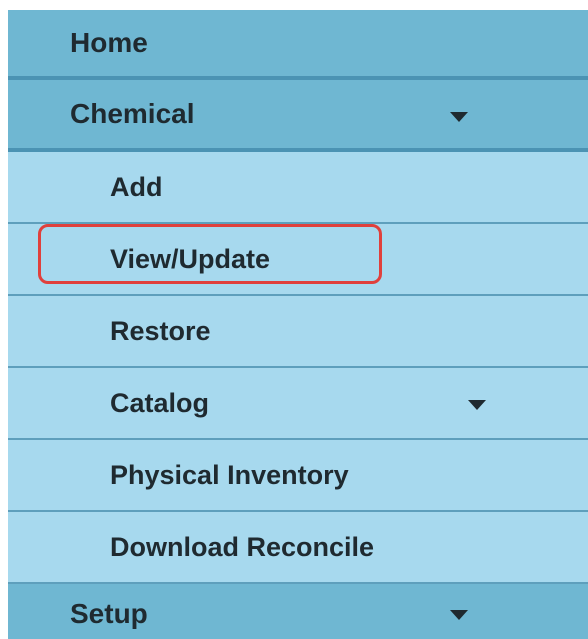 Image resolution: width=588 pixels, height=639 pixels. Describe the element at coordinates (298, 116) in the screenshot. I see `menu-item-chemical: Chemical` at that location.